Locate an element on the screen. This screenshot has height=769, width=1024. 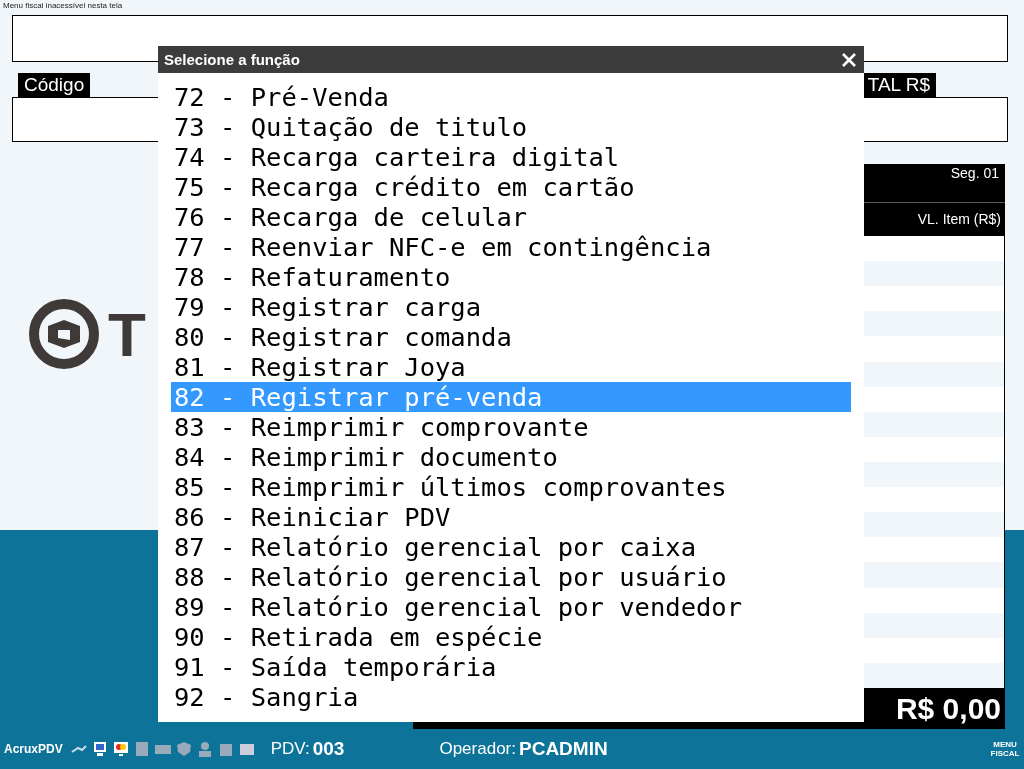
function-item: 91 - Saída temporária is located at coordinates (511, 667).